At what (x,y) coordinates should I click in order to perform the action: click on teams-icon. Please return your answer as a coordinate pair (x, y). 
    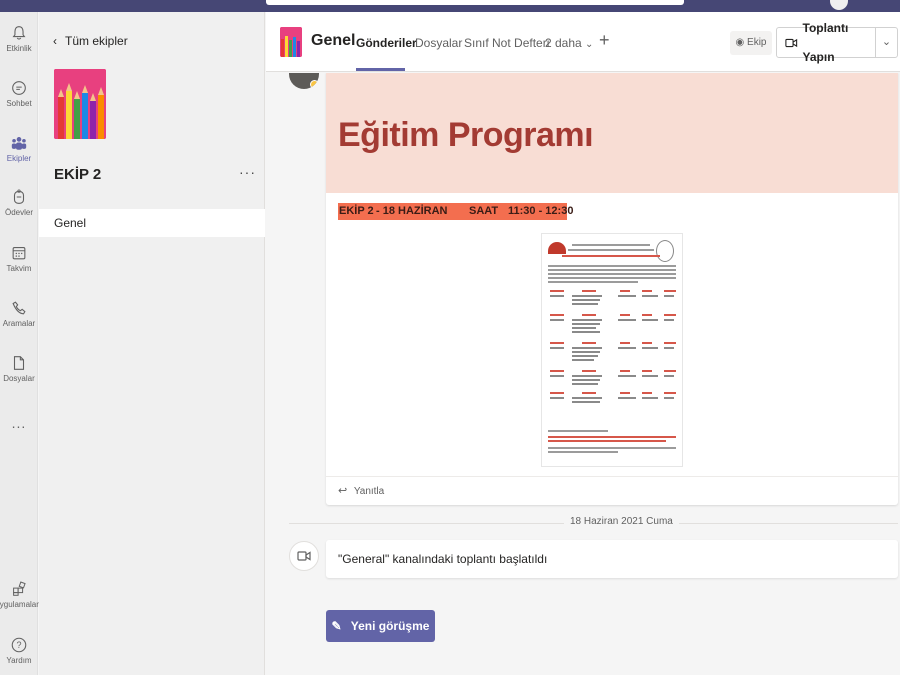
    Looking at the image, I should click on (19, 143).